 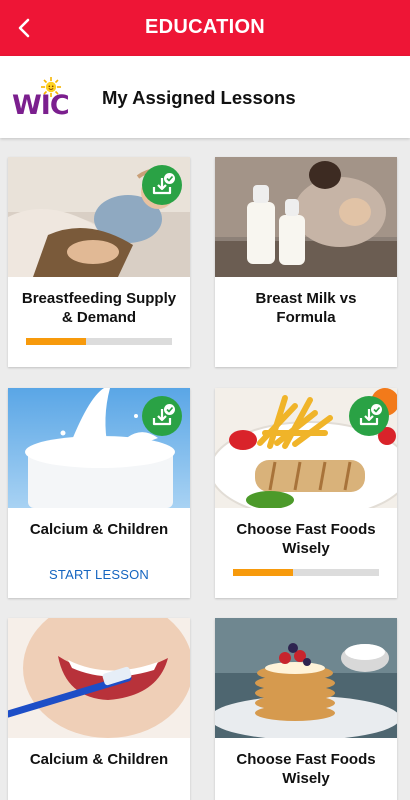 I want to click on lesson-card: Calcium & Children, so click(x=99, y=709).